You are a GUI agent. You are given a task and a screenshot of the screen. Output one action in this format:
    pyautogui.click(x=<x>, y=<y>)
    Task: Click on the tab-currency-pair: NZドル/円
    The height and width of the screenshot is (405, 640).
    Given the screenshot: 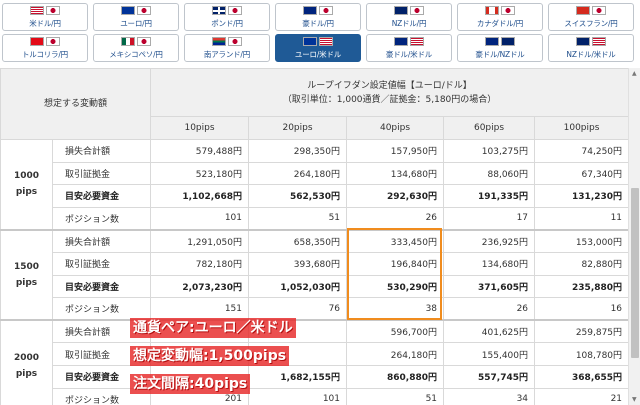 What is the action you would take?
    pyautogui.click(x=409, y=17)
    